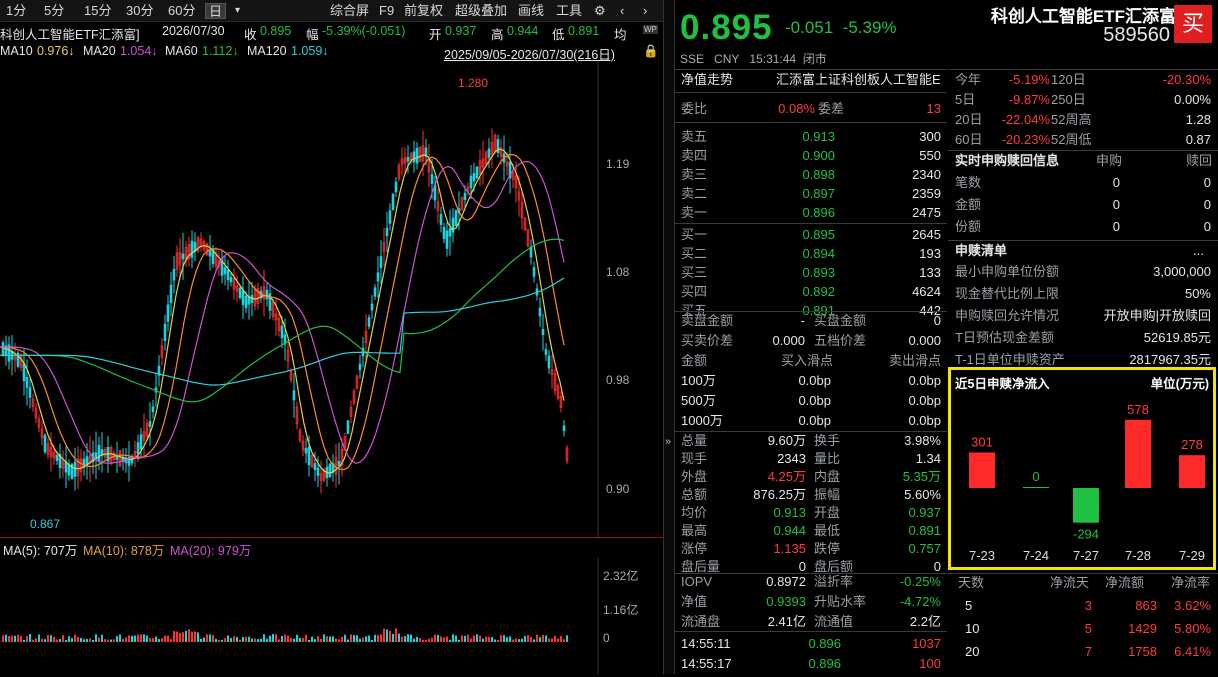 The image size is (1218, 677). What do you see at coordinates (181, 11) in the screenshot?
I see `period-60min: 60分` at bounding box center [181, 11].